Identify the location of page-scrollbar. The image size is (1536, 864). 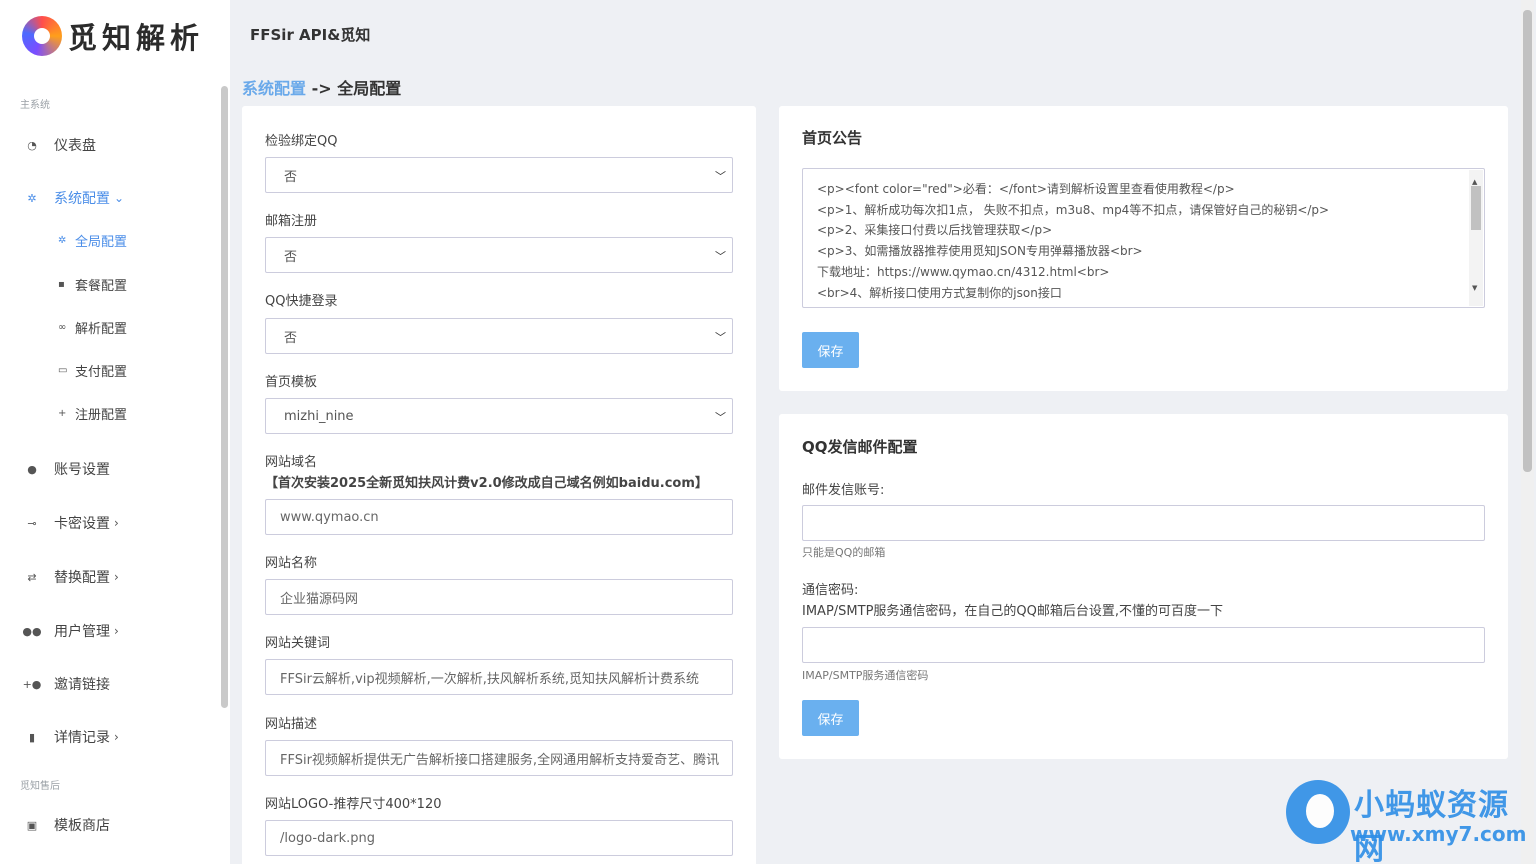
(1527, 432).